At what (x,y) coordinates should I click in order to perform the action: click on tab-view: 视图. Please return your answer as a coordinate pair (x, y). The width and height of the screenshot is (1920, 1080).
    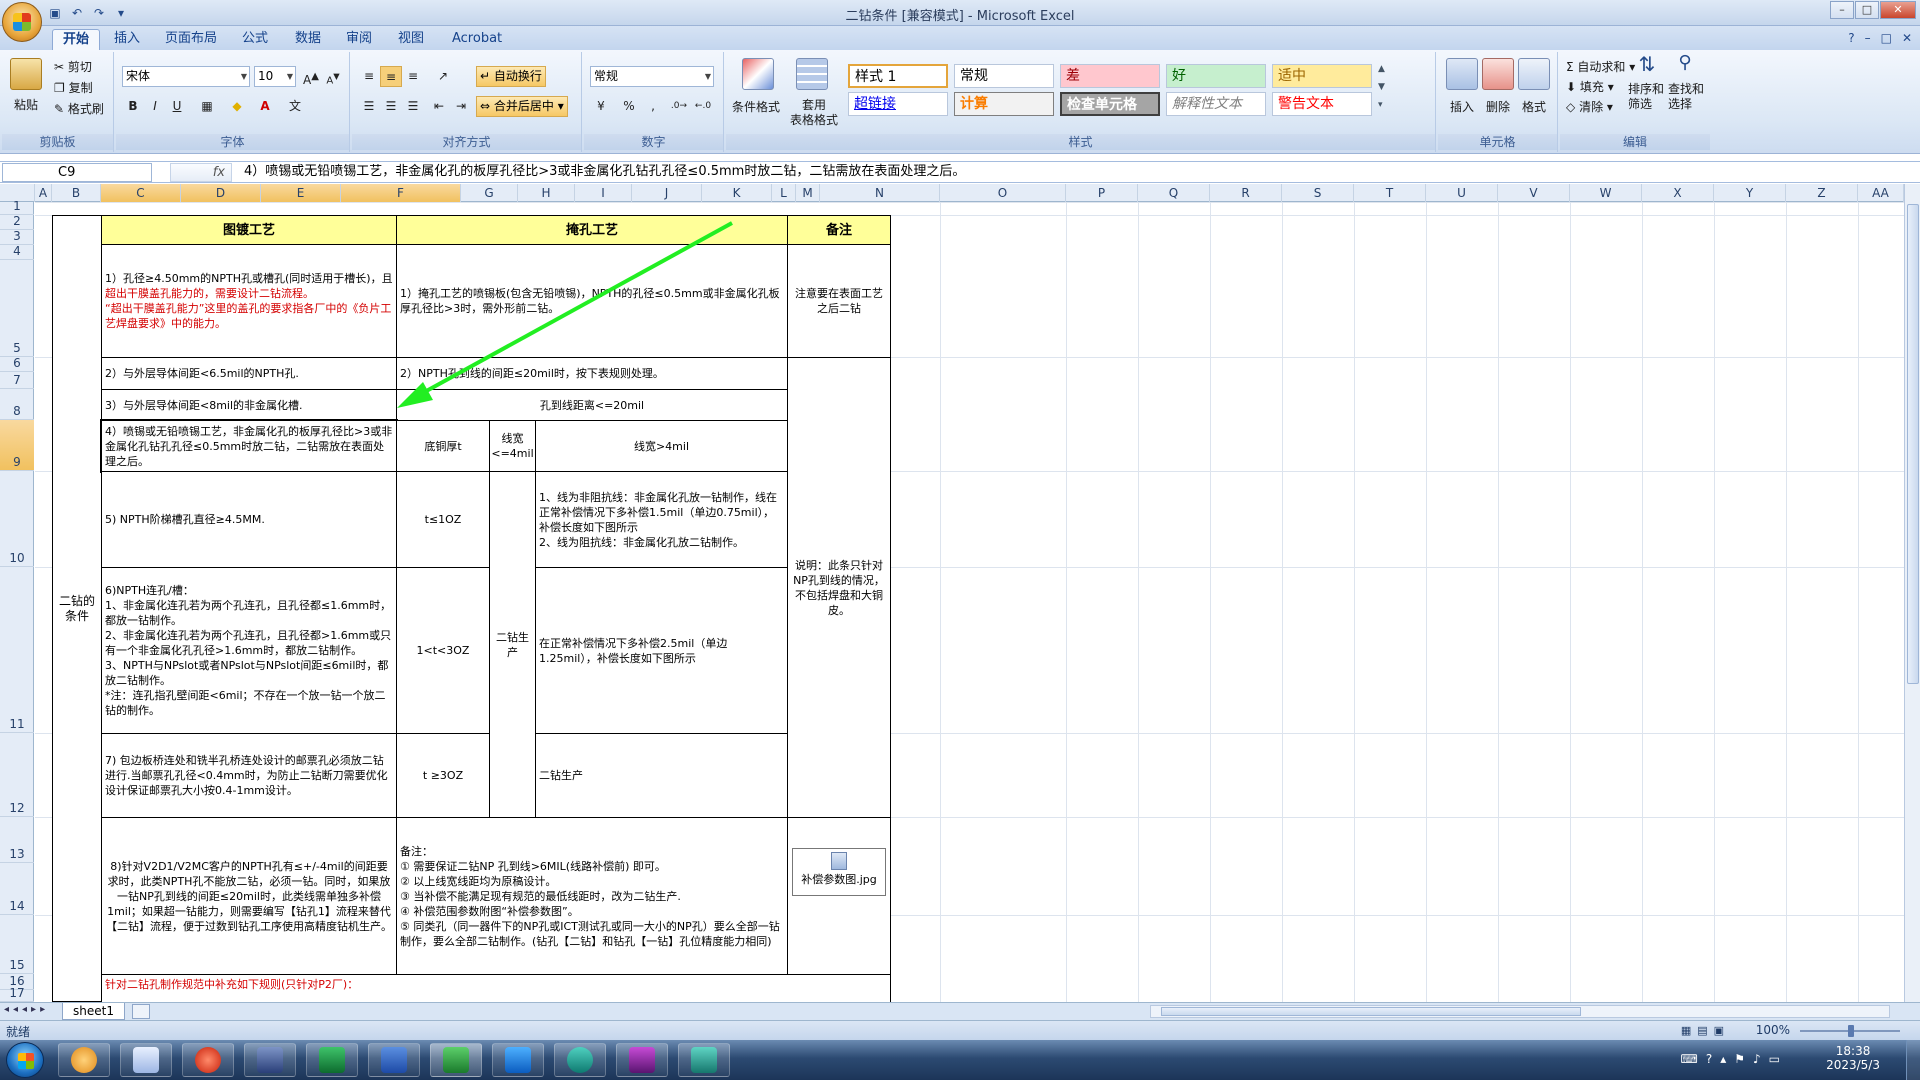
    Looking at the image, I should click on (411, 39).